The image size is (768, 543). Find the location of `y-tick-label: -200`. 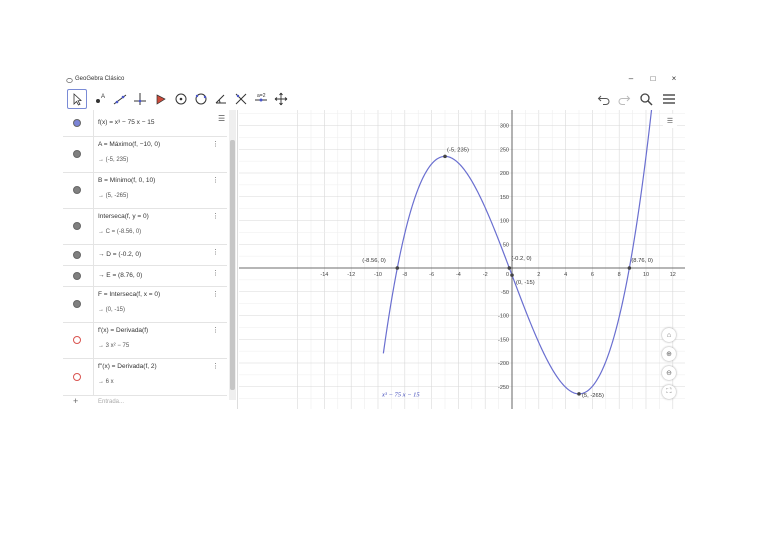

y-tick-label: -200 is located at coordinates (503, 364).